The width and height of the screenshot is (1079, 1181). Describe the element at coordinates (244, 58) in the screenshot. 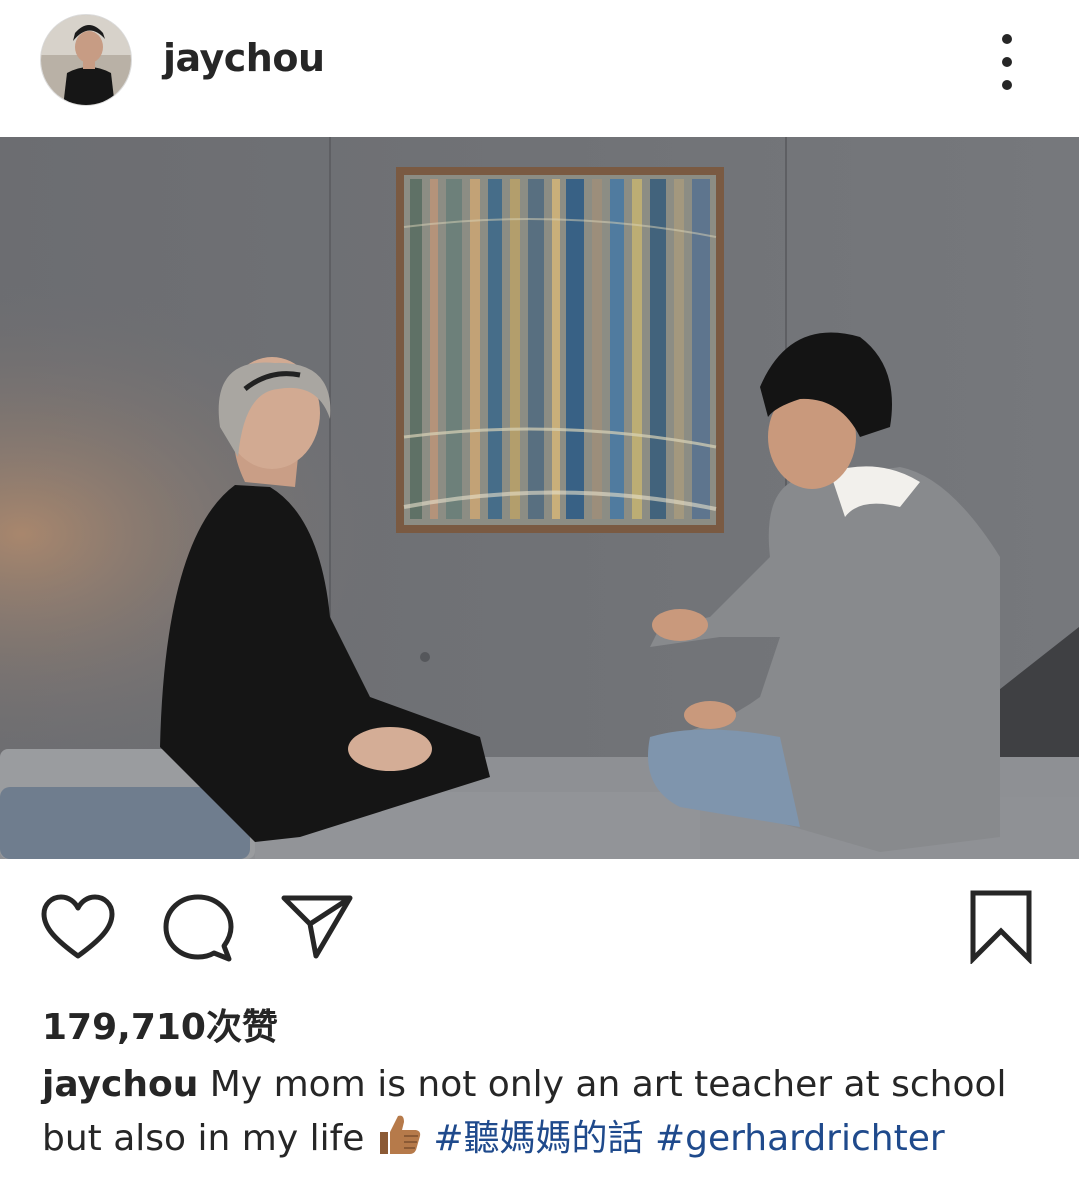

I see `post-username: jaychou` at that location.